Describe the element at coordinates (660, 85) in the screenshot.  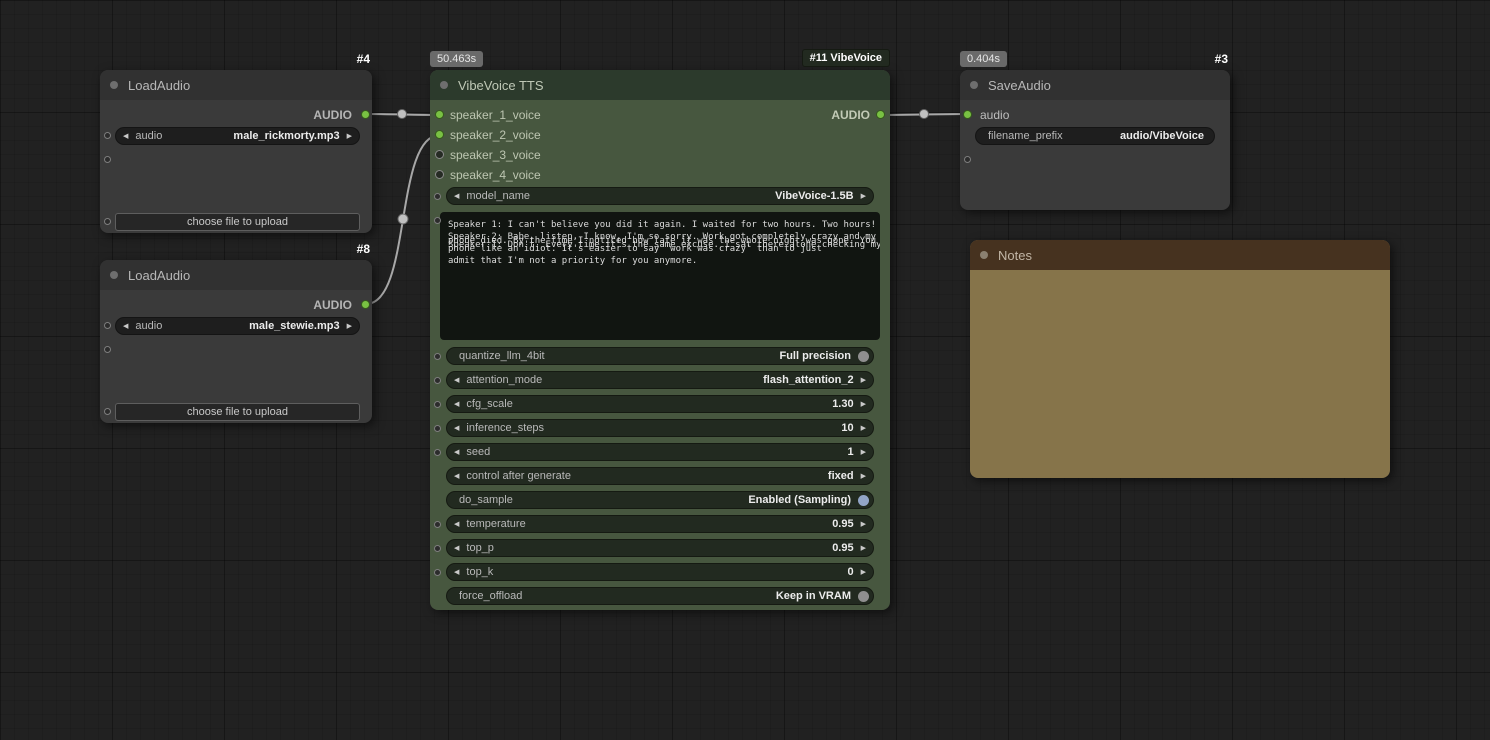
I see `node-titlebar: VibeVoice TTS` at that location.